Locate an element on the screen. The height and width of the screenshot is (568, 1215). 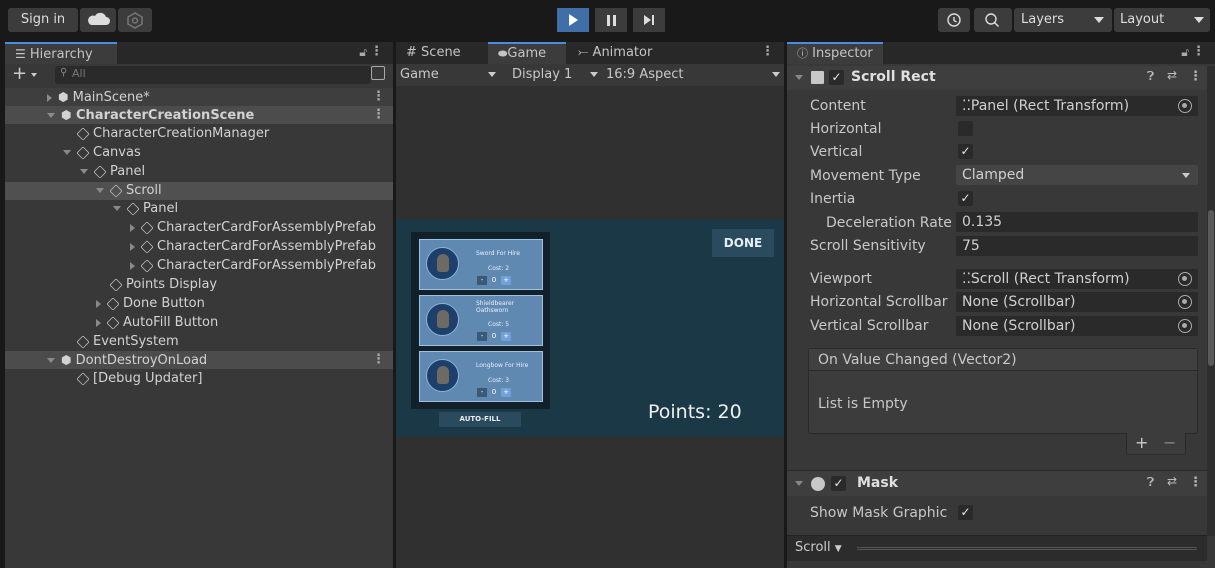
autofill-button: AUTO-FILL is located at coordinates (480, 419).